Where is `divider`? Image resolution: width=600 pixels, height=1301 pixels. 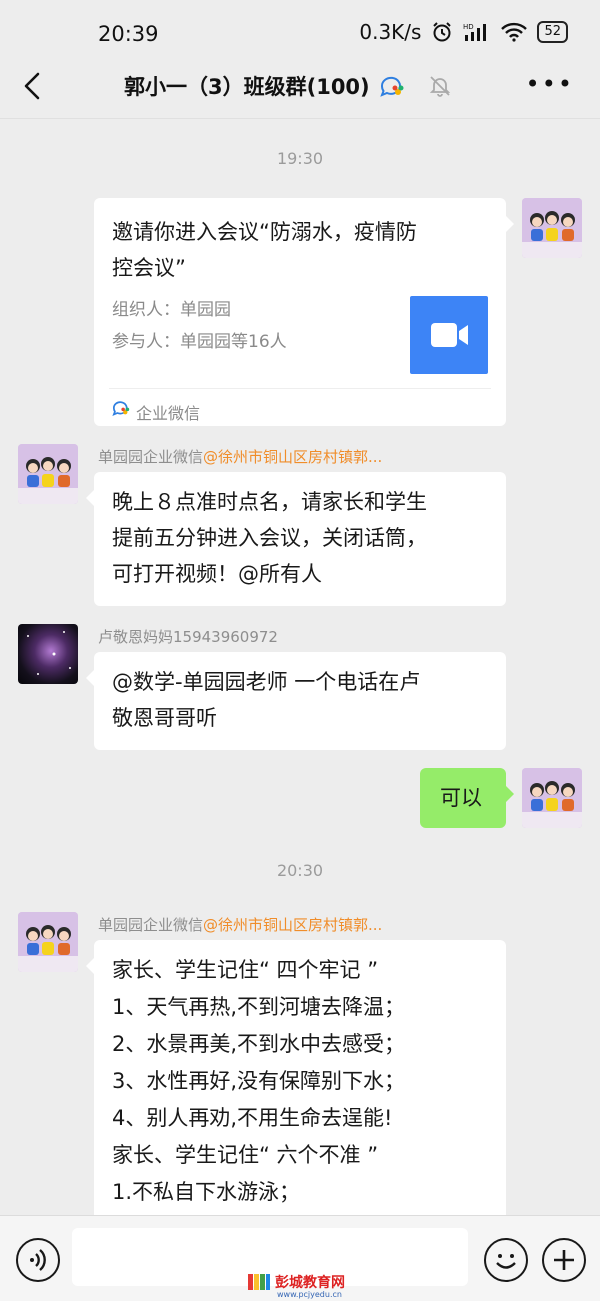 divider is located at coordinates (300, 388).